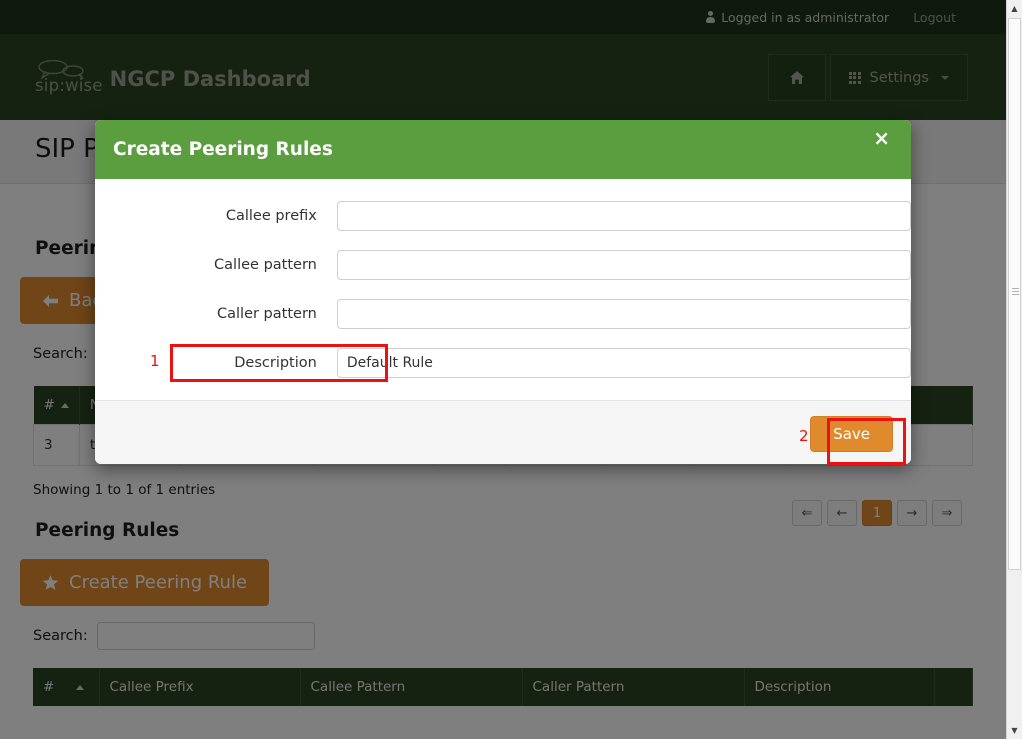  I want to click on save-button: Save, so click(851, 434).